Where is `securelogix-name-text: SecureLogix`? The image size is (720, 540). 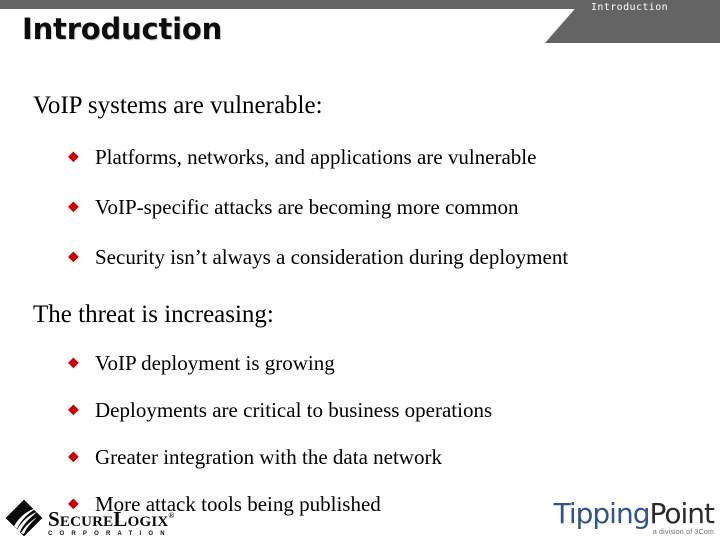
securelogix-name-text: SecureLogix is located at coordinates (108, 519).